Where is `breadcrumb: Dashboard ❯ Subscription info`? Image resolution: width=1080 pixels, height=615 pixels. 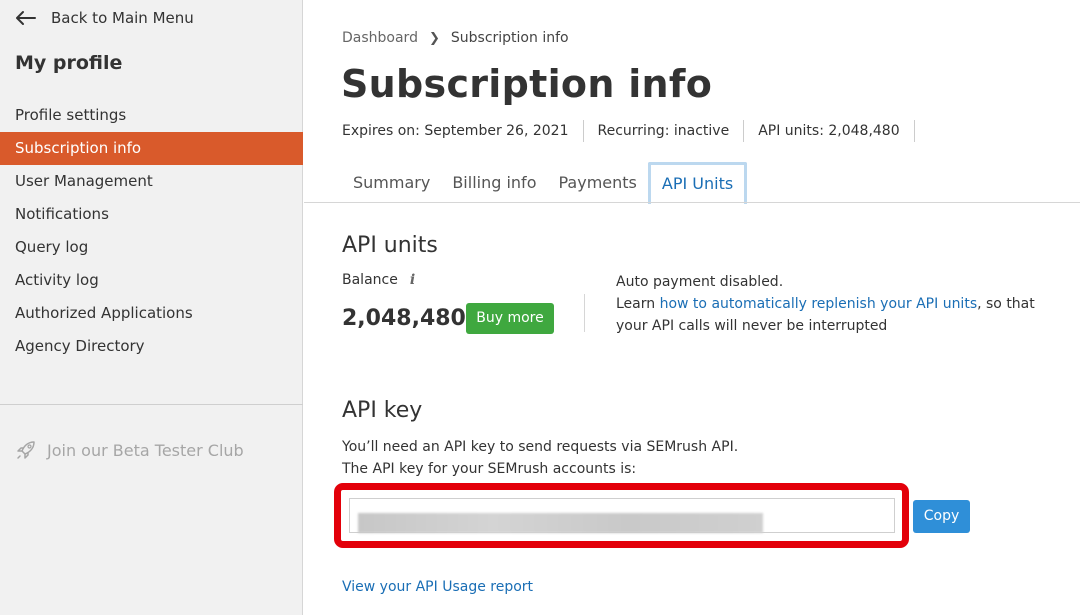
breadcrumb: Dashboard ❯ Subscription info is located at coordinates (455, 38).